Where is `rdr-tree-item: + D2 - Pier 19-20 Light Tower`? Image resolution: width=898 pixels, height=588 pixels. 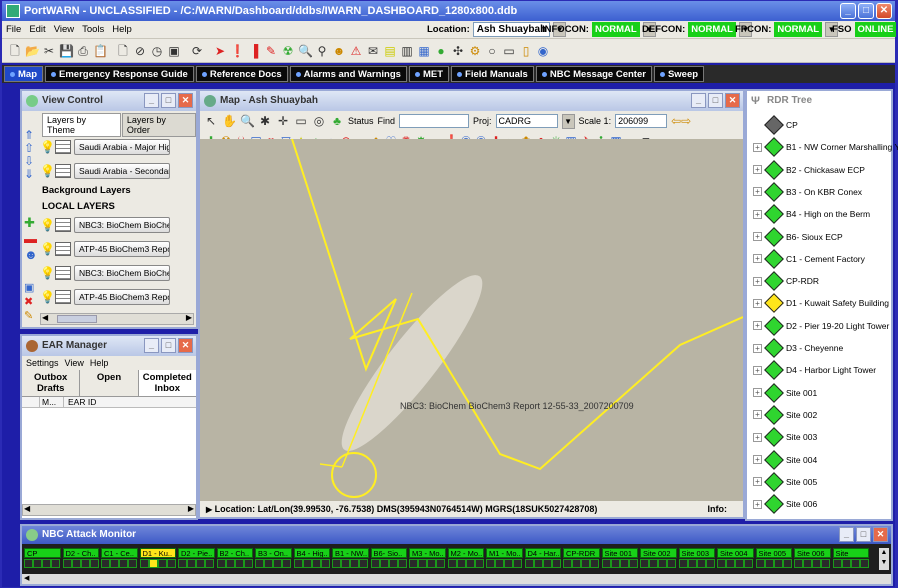
rdr-tree-item: + D2 - Pier 19-20 Light Tower is located at coordinates (821, 326).